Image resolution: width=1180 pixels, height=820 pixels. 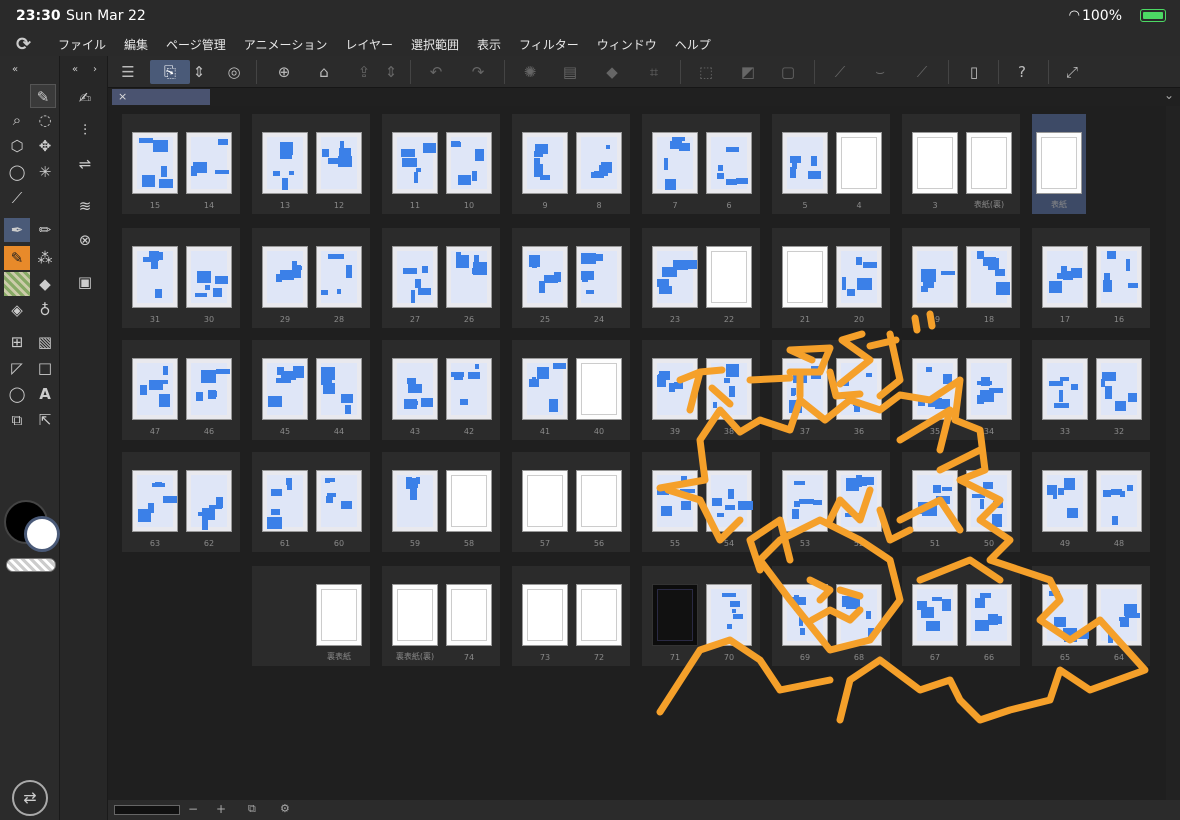 What do you see at coordinates (706, 72) in the screenshot?
I see `deselect-icon: ⬚` at bounding box center [706, 72].